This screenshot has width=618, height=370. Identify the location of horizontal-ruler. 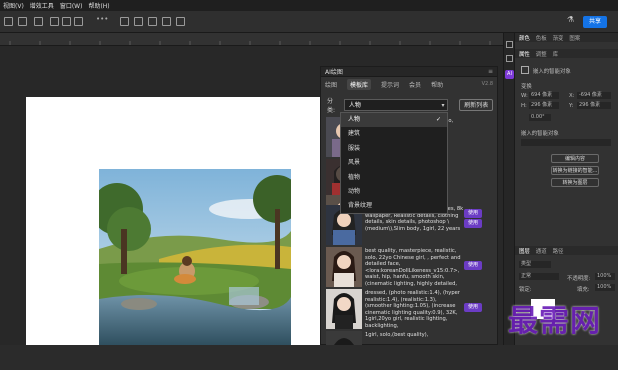
(253, 39).